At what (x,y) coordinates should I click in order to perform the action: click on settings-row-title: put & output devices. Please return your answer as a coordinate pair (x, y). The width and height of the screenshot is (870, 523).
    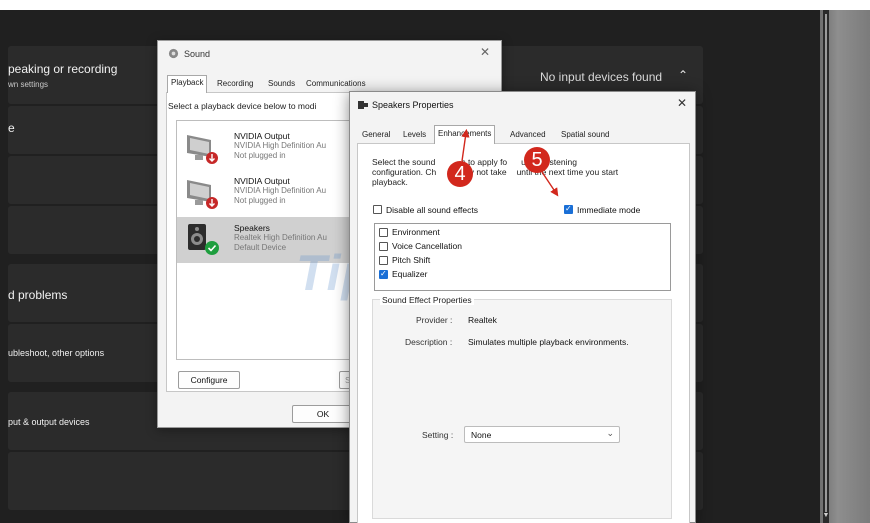
    Looking at the image, I should click on (49, 422).